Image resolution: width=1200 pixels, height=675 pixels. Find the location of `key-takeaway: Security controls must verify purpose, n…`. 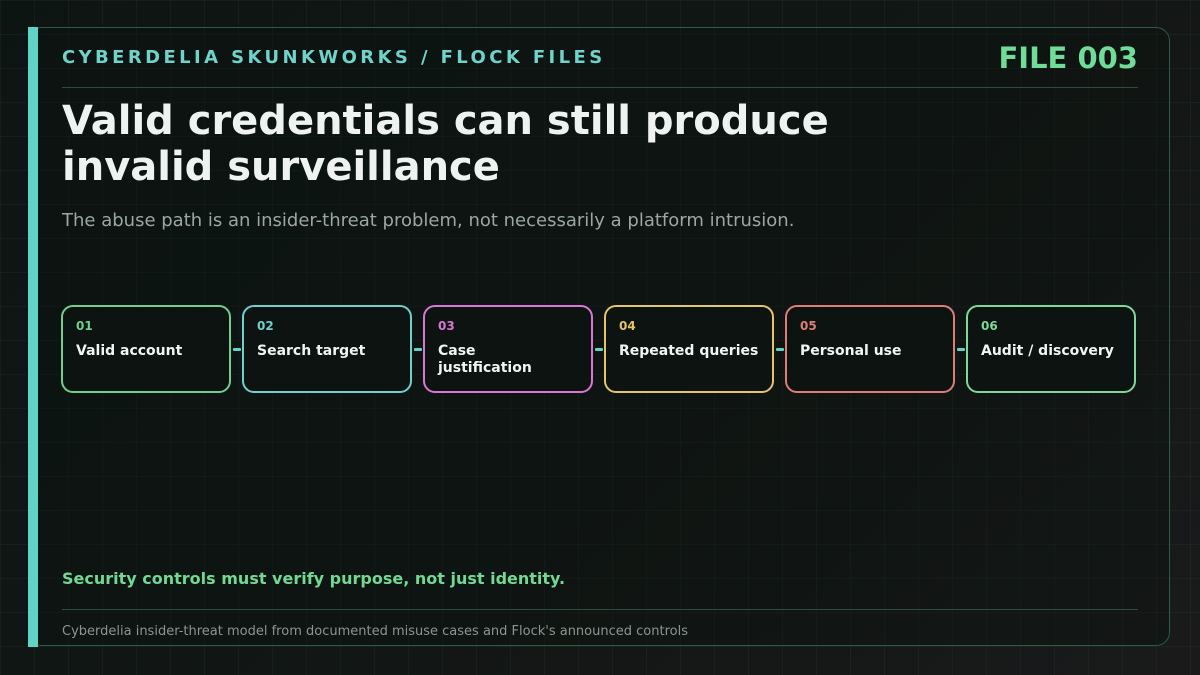

key-takeaway: Security controls must verify purpose, n… is located at coordinates (314, 578).